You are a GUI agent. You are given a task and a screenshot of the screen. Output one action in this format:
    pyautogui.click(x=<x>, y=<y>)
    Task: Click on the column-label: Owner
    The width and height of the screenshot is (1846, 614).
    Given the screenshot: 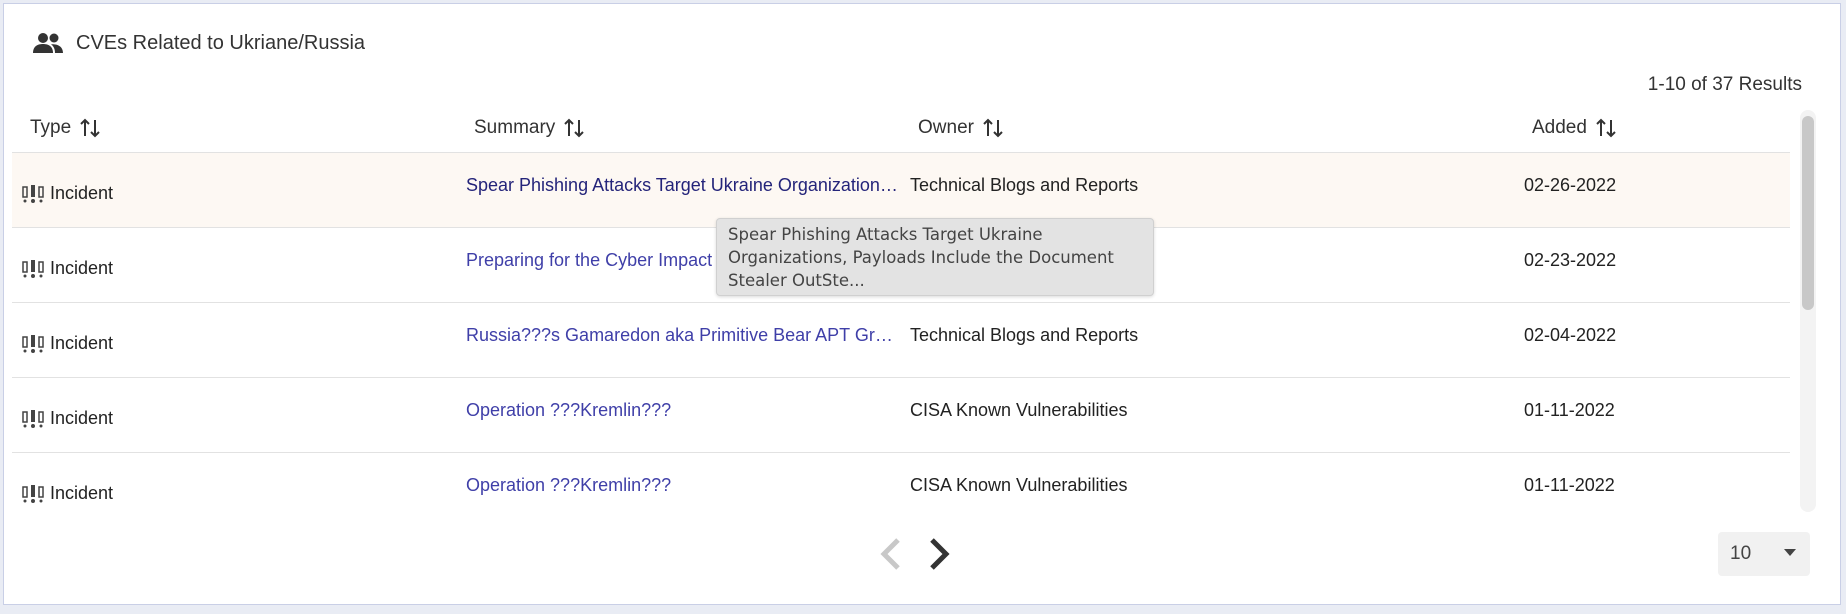 What is the action you would take?
    pyautogui.click(x=946, y=127)
    